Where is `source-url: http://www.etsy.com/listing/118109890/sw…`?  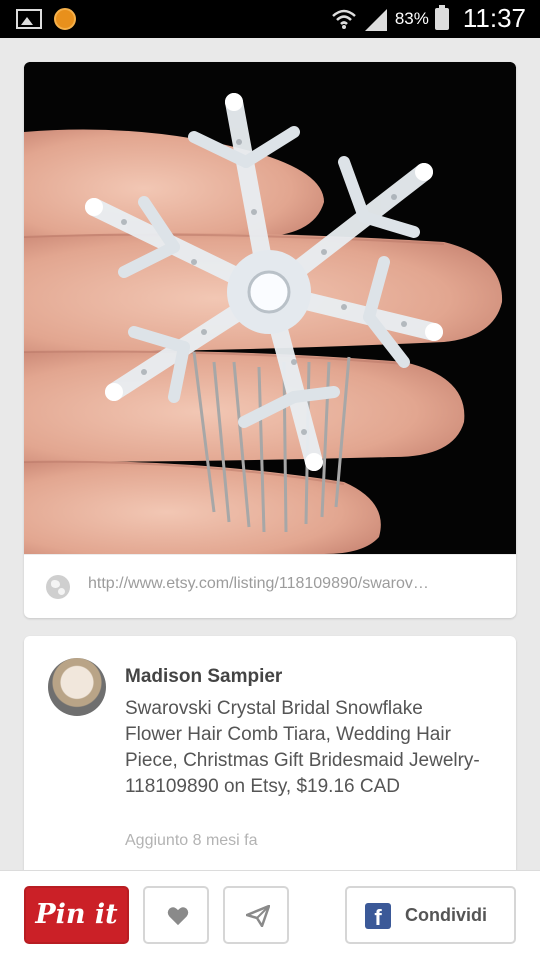
source-url: http://www.etsy.com/listing/118109890/sw… is located at coordinates (258, 584).